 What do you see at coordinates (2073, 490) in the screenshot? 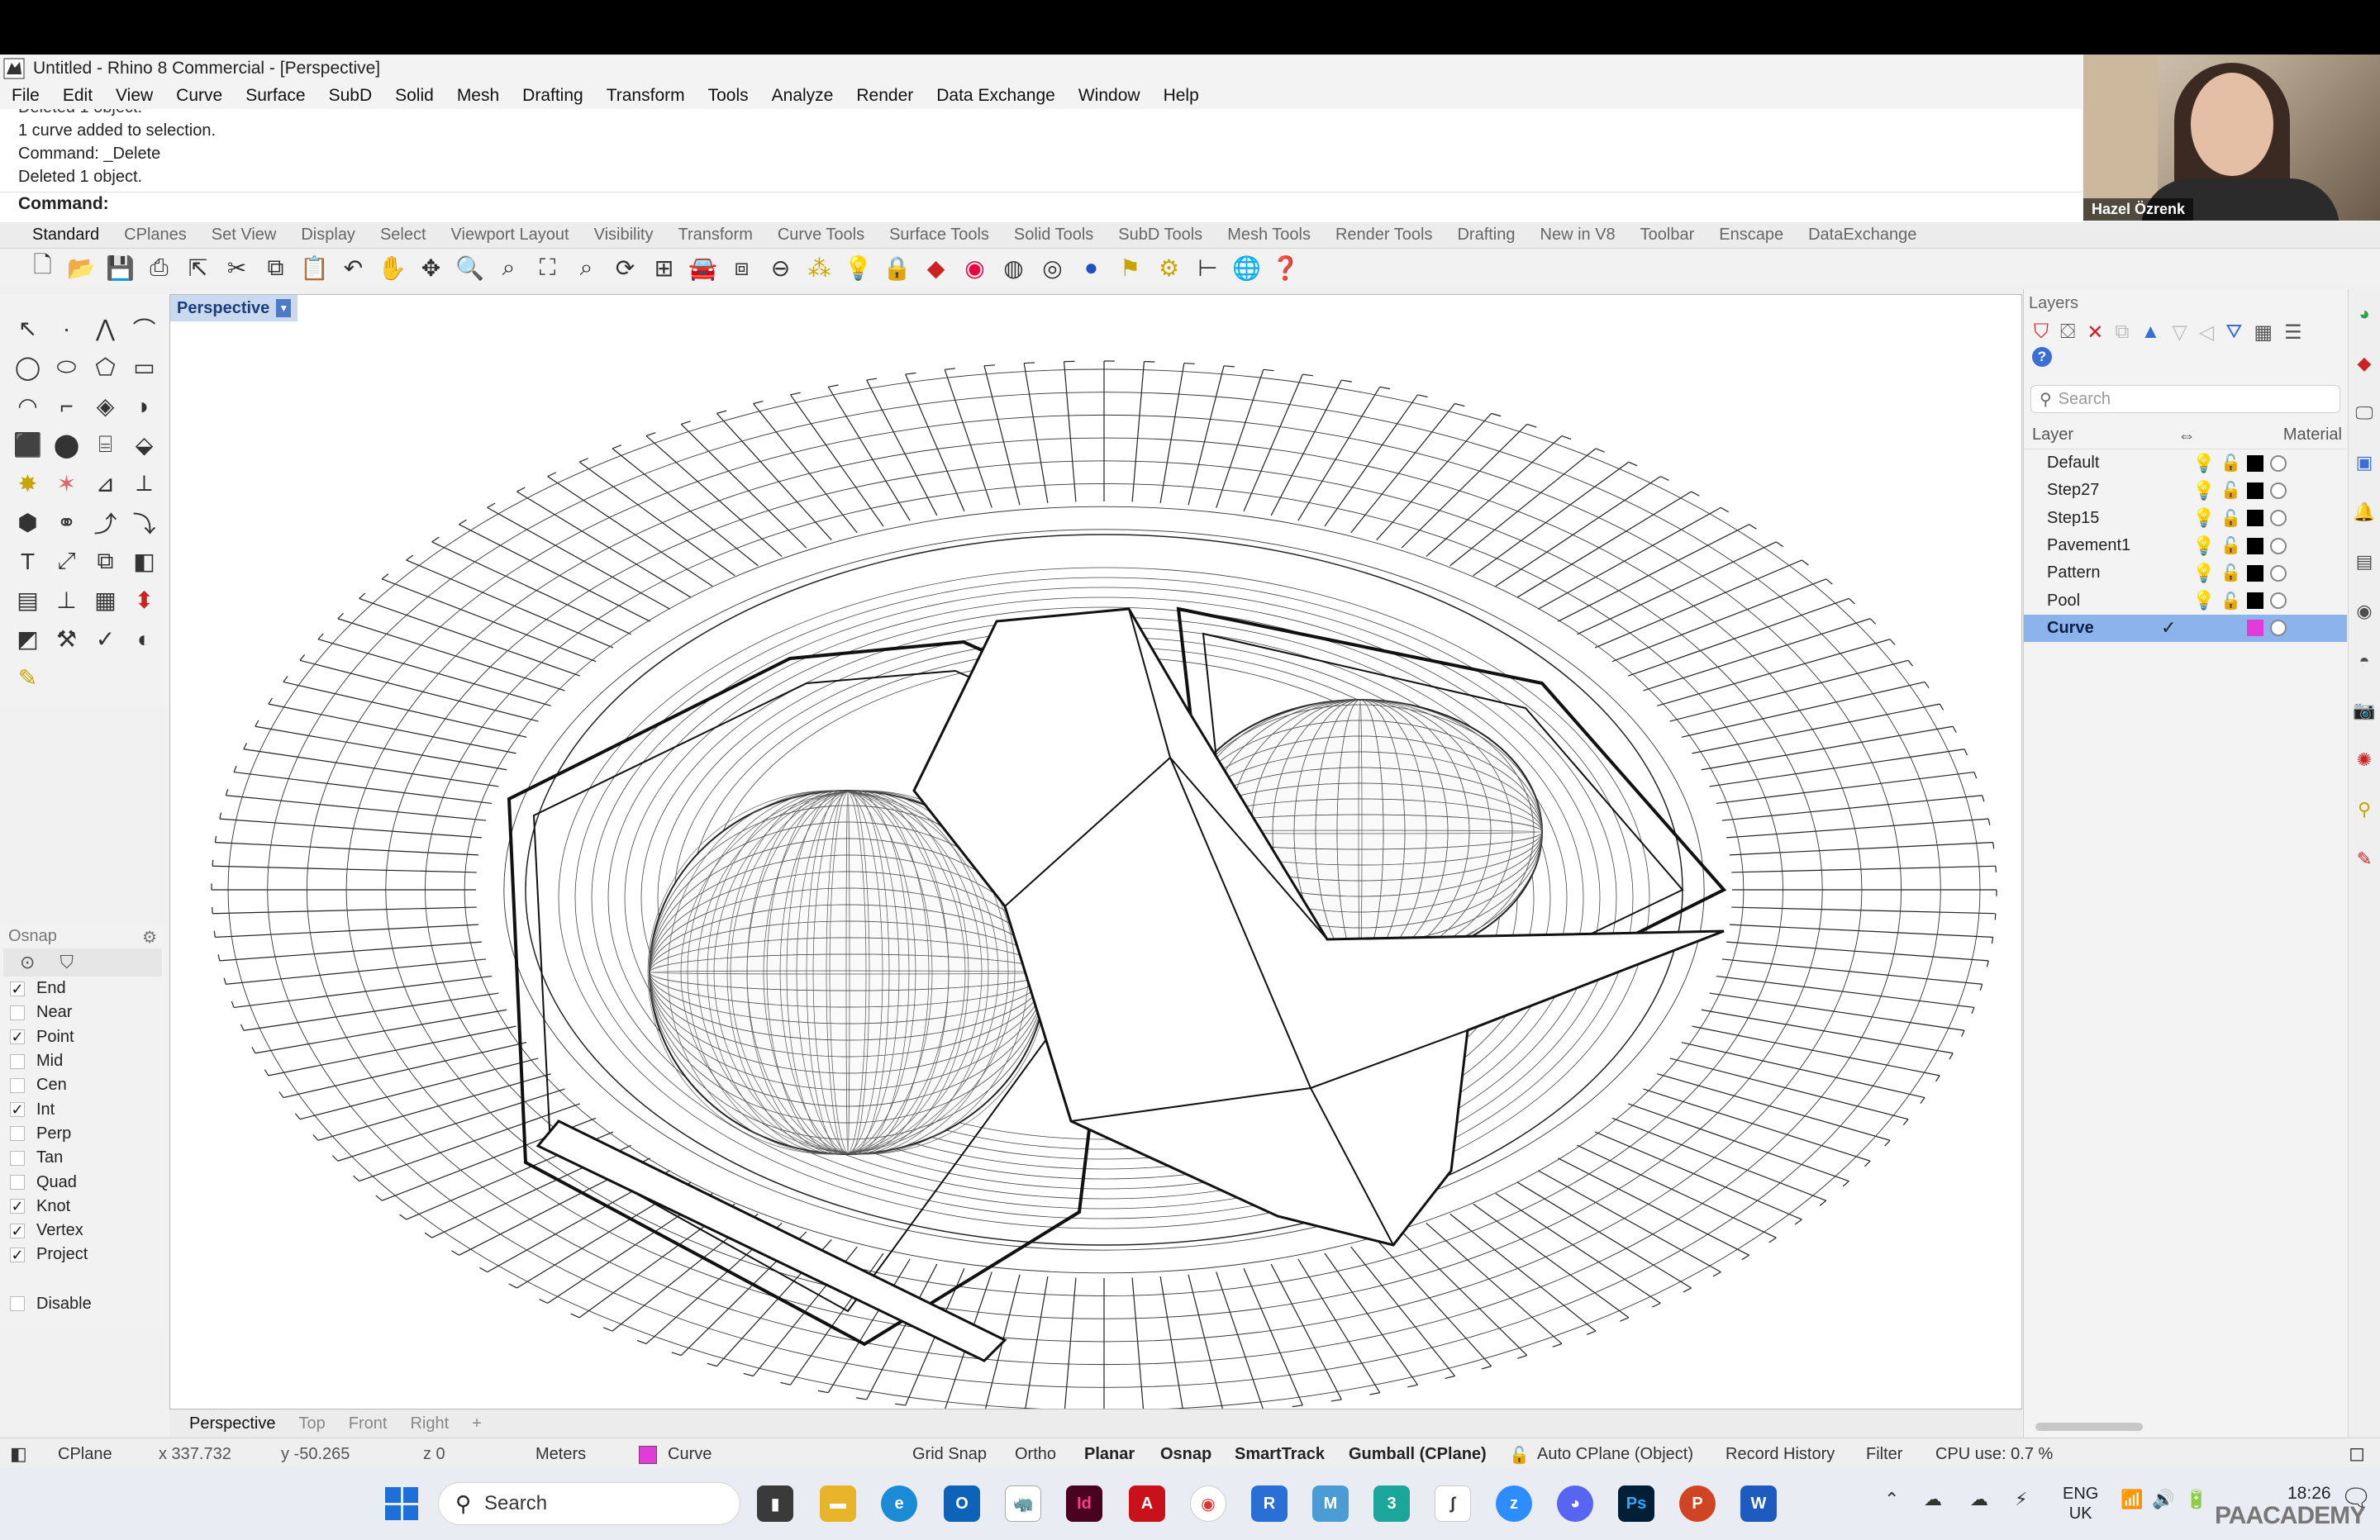
I see `layer-name: Step27` at bounding box center [2073, 490].